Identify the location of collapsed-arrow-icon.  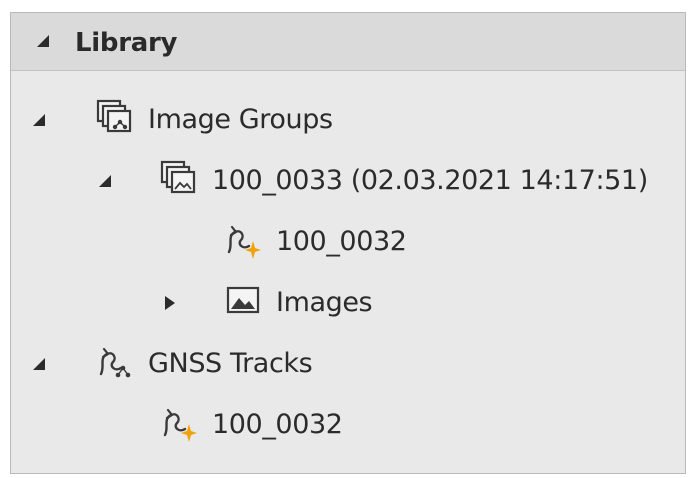
(170, 303).